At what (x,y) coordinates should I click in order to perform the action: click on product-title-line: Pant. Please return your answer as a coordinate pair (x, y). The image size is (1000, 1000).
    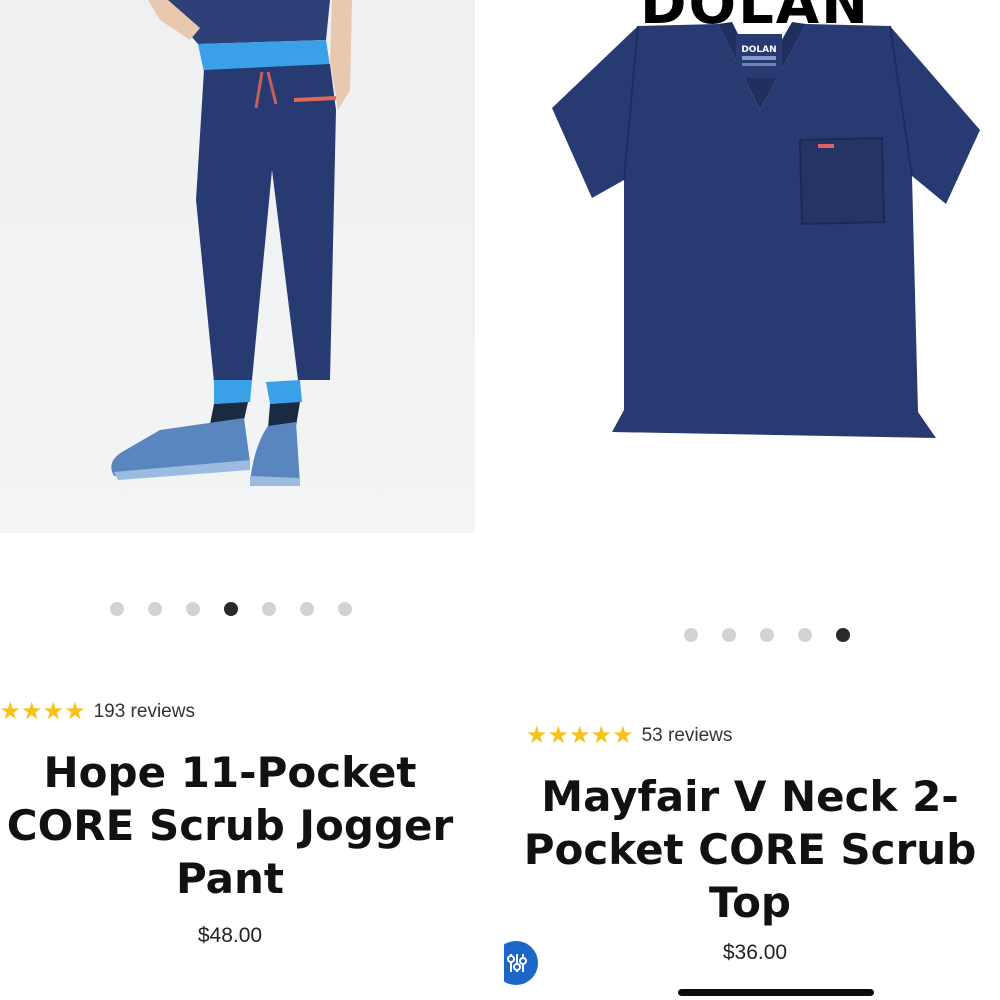
    Looking at the image, I should click on (230, 878).